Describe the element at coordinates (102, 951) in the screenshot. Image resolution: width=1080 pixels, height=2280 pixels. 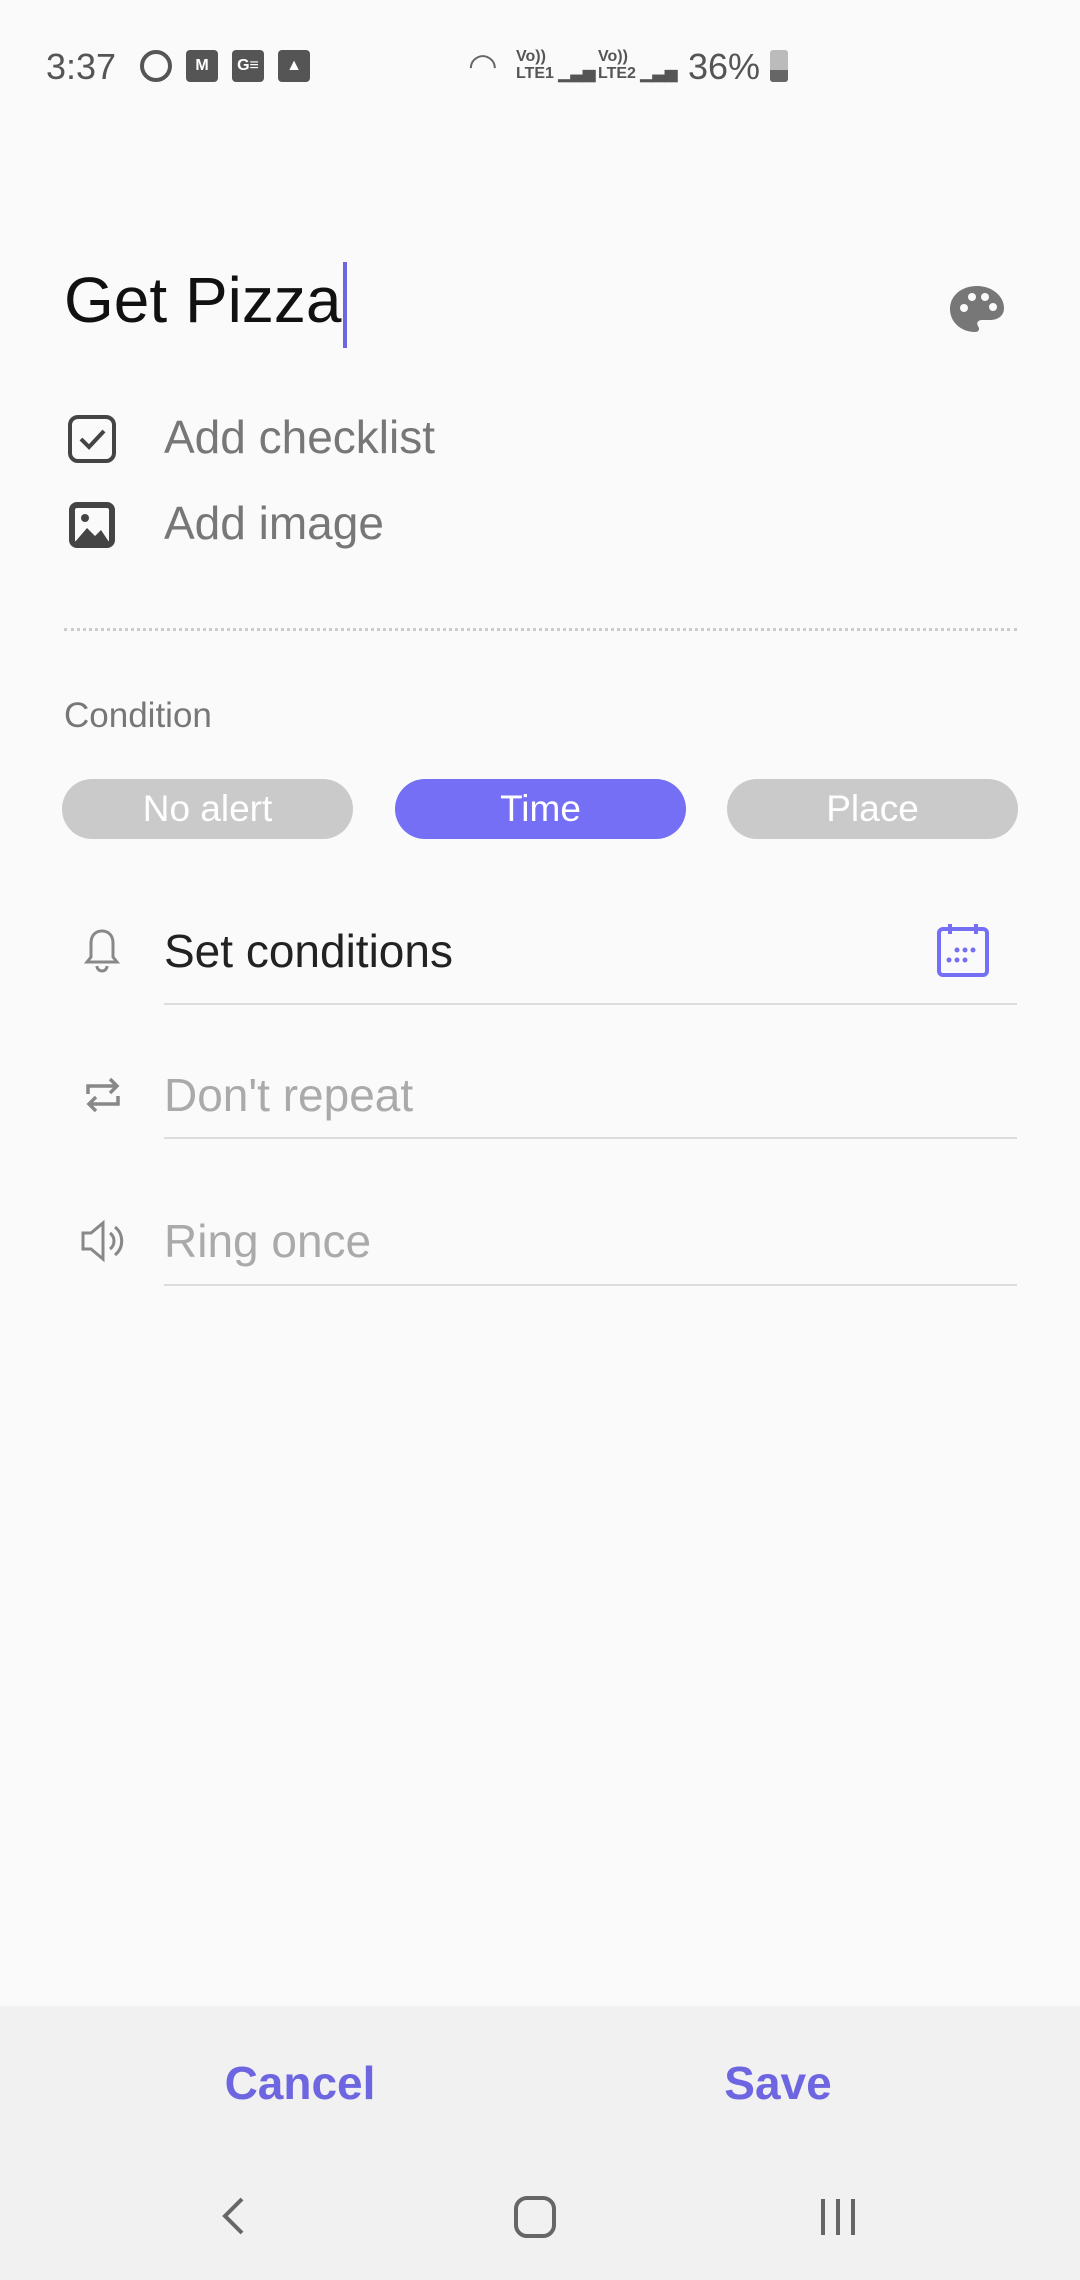
I see `bell-icon` at that location.